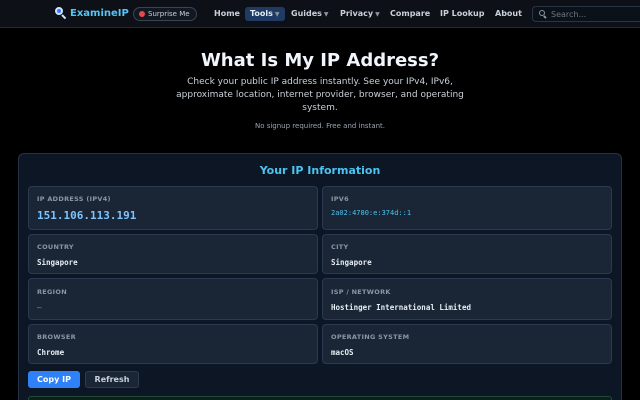  Describe the element at coordinates (467, 208) in the screenshot. I see `ipv6-card: IPV6 2a02:4780:e:374d::1` at that location.